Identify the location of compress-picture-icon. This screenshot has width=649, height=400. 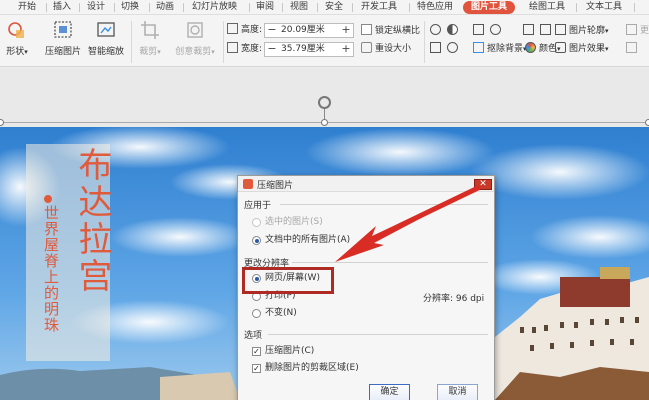
(63, 29).